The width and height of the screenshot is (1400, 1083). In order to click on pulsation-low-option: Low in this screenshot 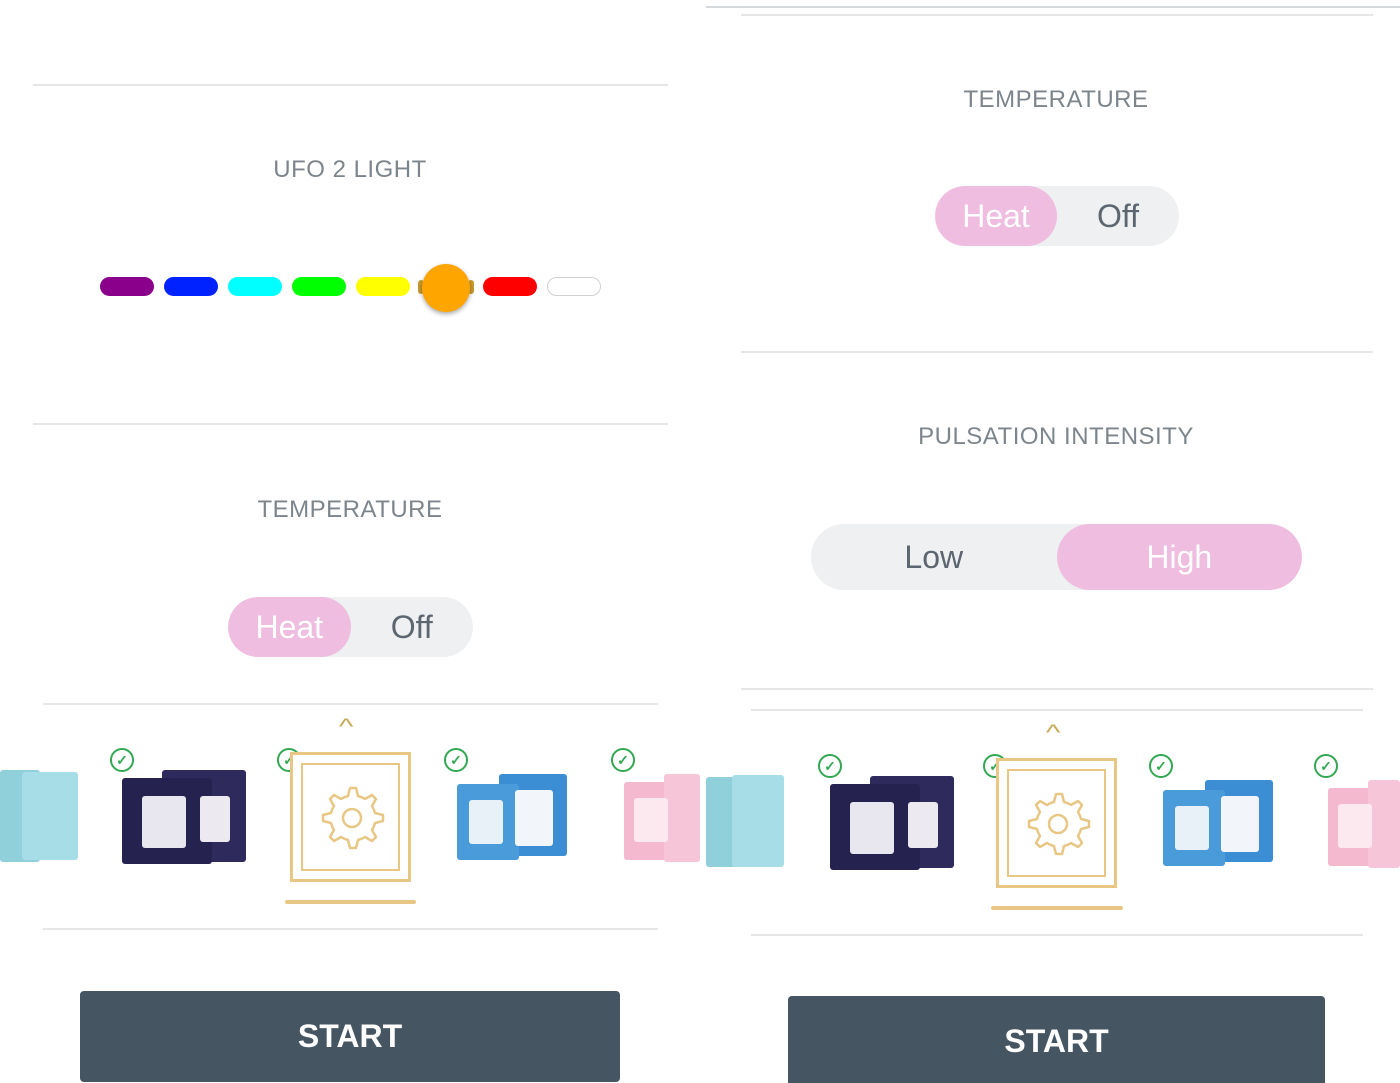, I will do `click(934, 557)`.